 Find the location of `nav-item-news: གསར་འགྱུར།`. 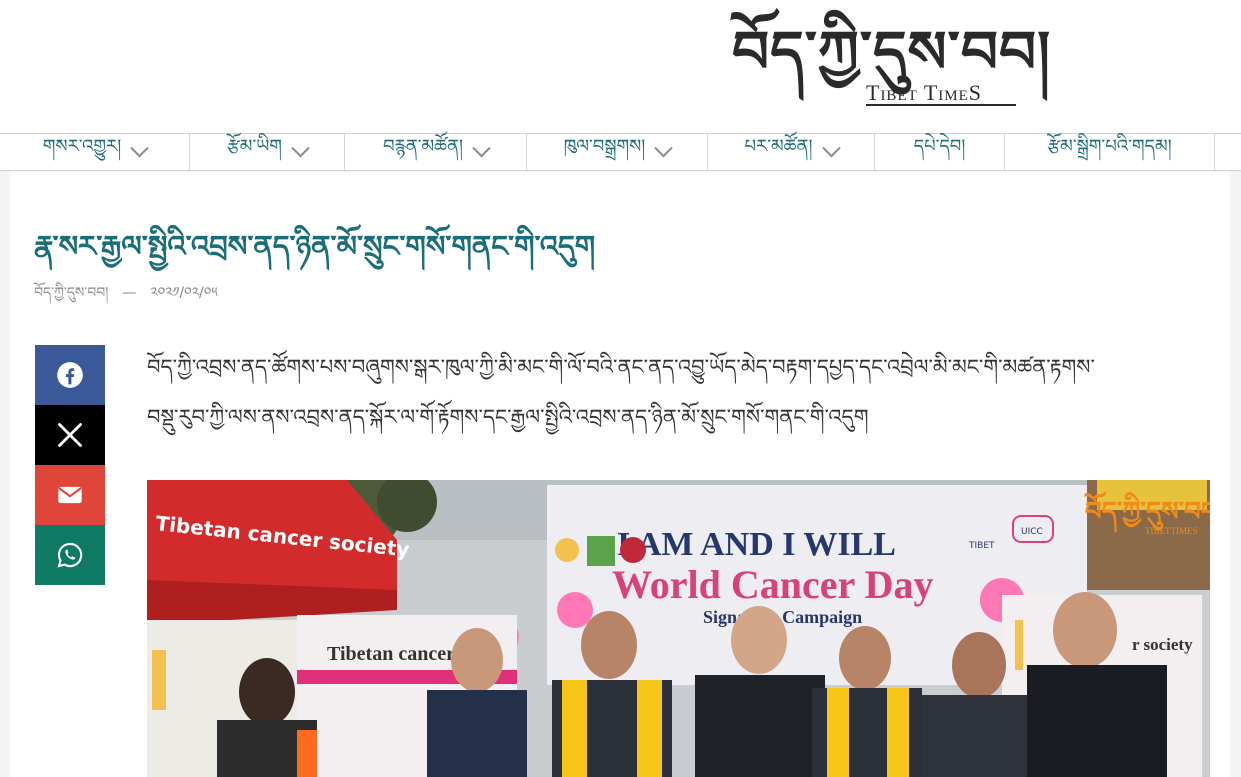

nav-item-news: གསར་འགྱུར། is located at coordinates (95, 152).